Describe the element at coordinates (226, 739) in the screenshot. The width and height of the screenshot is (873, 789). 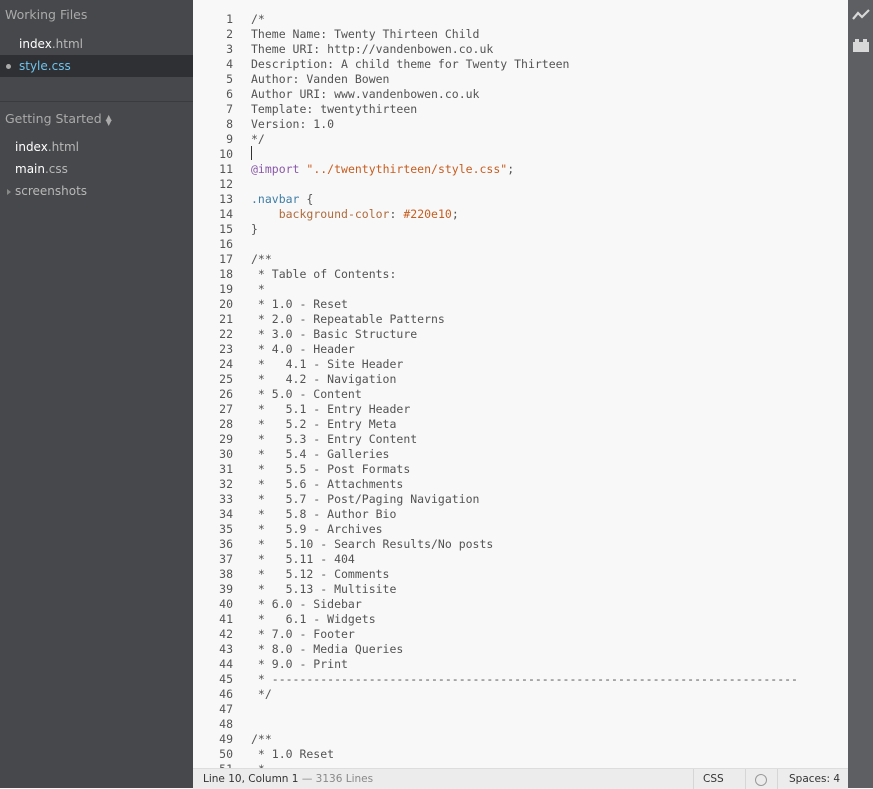
I see `line-number: 49` at that location.